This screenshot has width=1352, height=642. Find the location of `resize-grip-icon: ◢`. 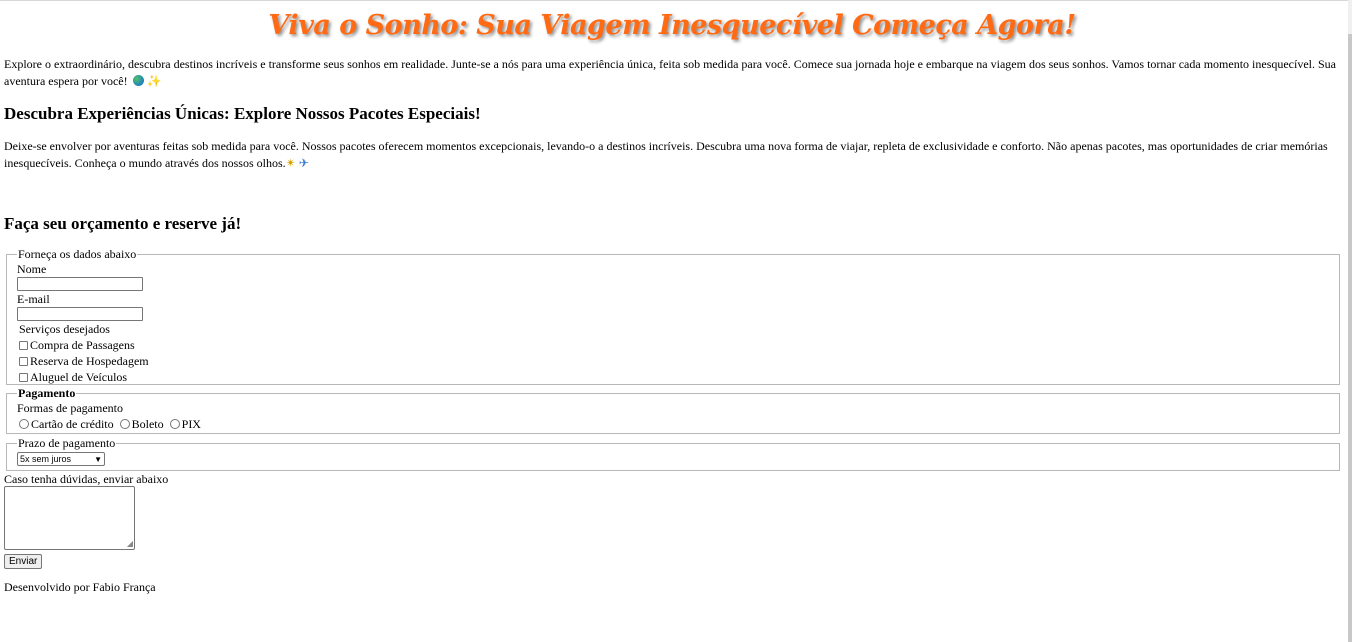

resize-grip-icon: ◢ is located at coordinates (130, 544).